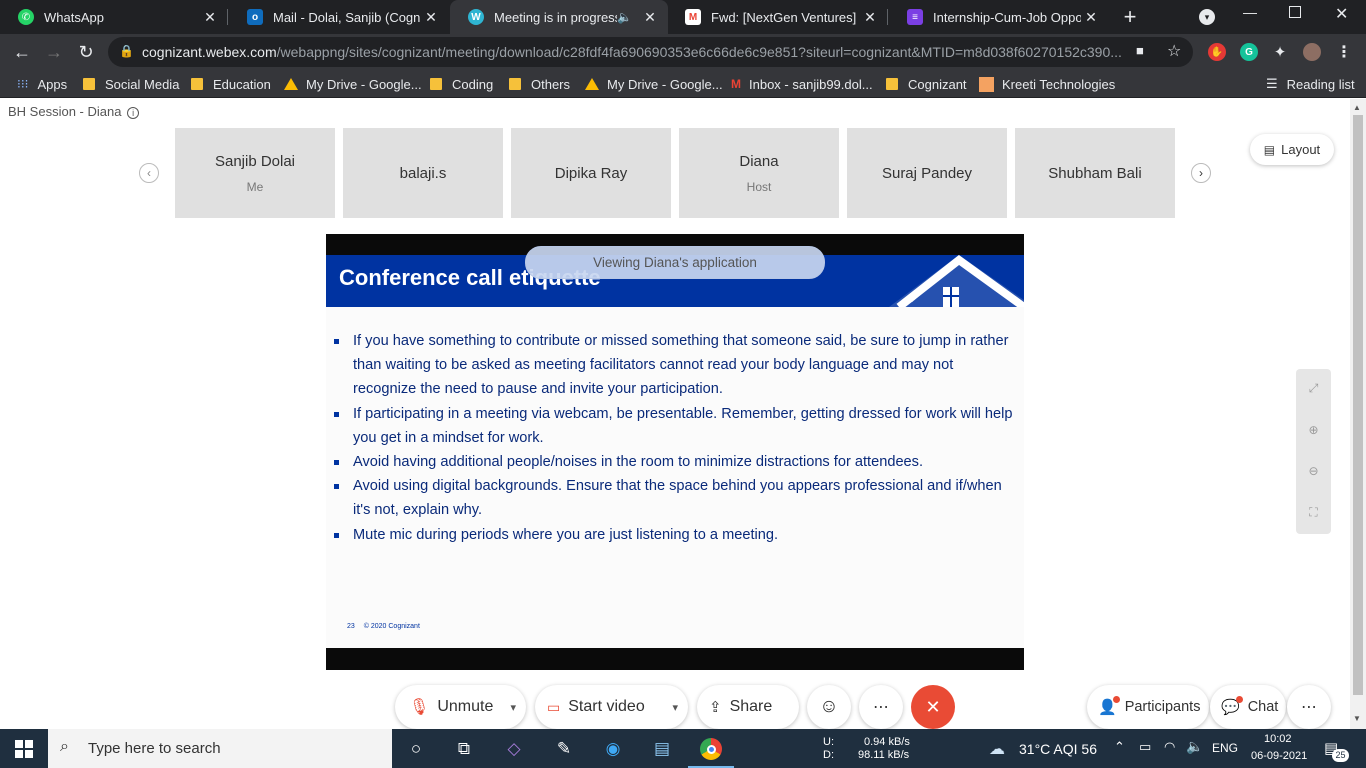  Describe the element at coordinates (126, 51) in the screenshot. I see `lock-icon: 🔒` at that location.